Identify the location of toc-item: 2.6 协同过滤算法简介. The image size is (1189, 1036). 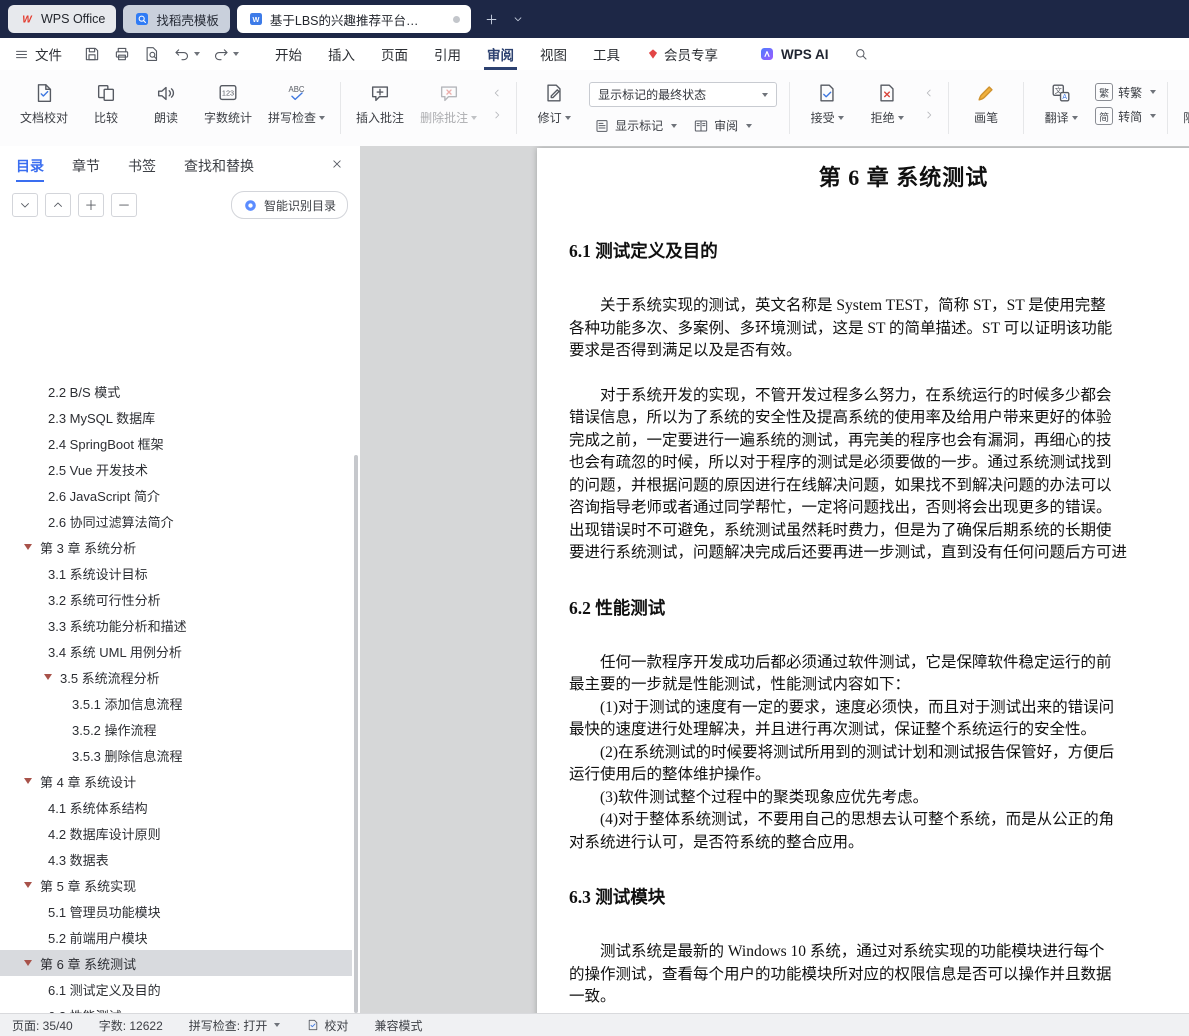
(176, 521).